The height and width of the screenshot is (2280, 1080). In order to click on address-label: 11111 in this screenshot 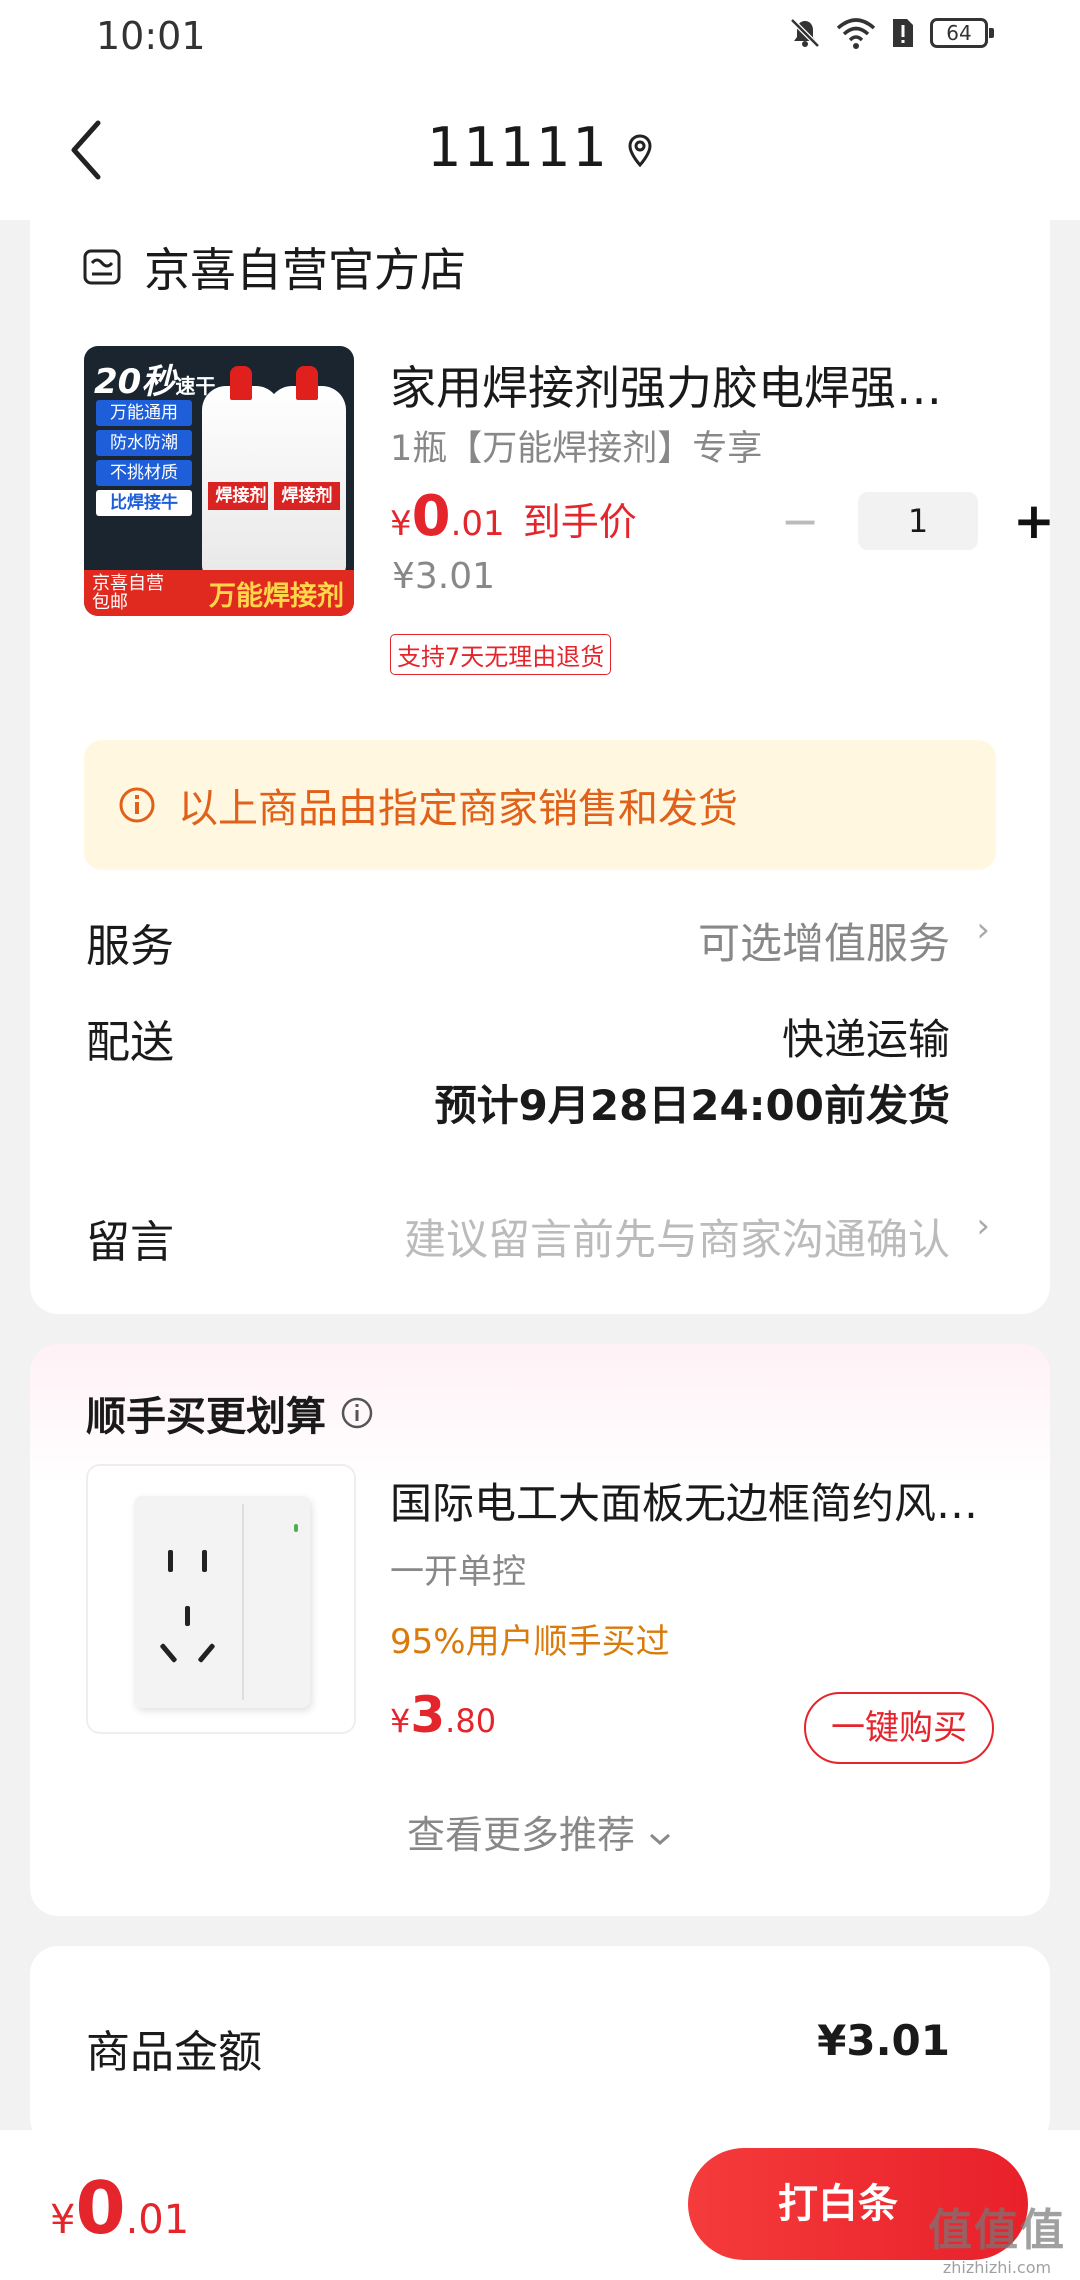, I will do `click(518, 147)`.